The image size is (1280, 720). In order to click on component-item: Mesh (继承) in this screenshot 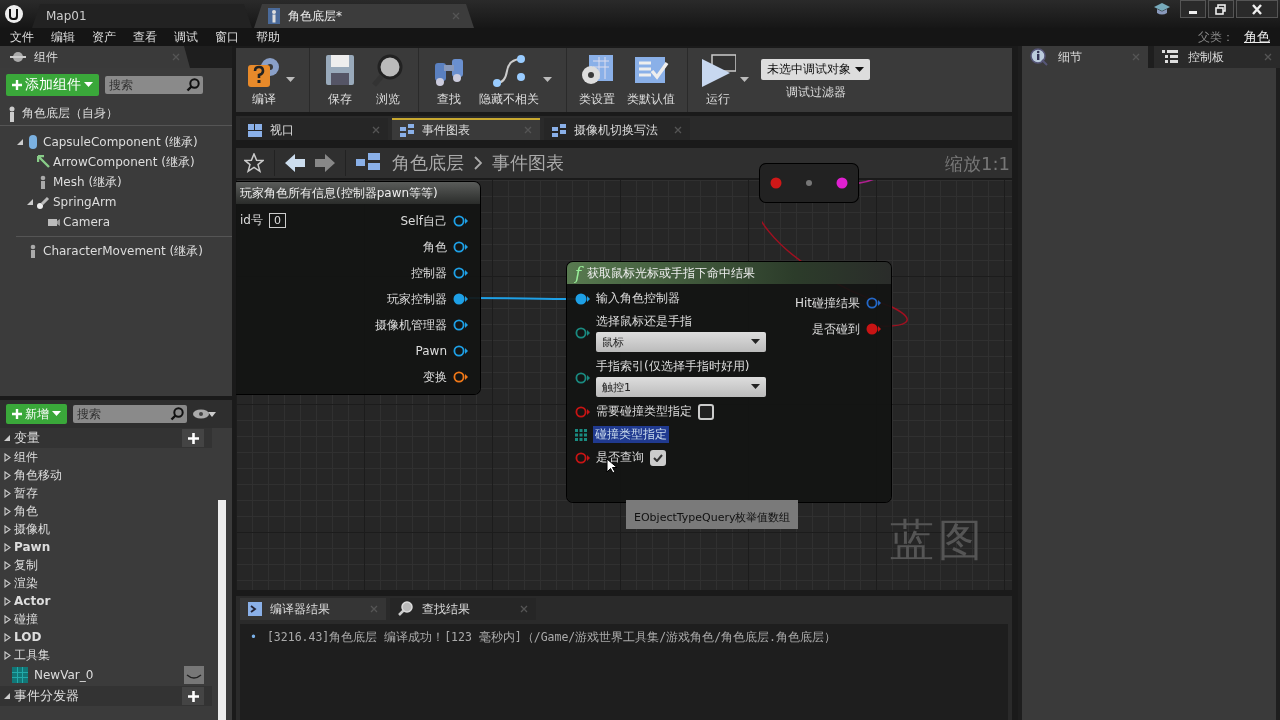, I will do `click(87, 182)`.